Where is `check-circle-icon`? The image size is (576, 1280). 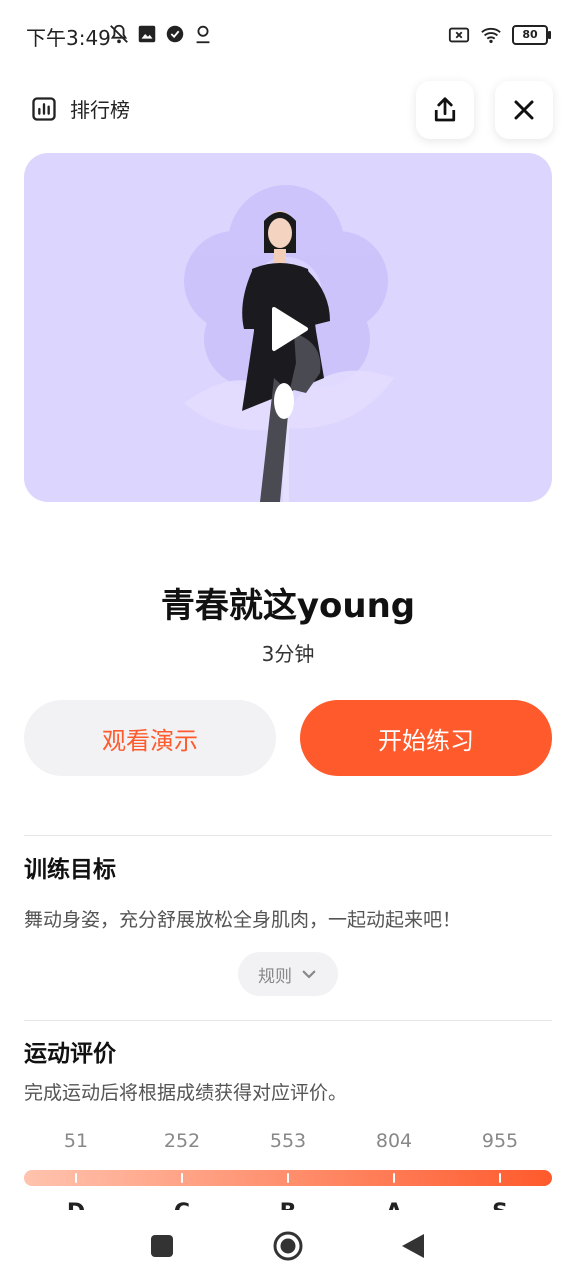
check-circle-icon is located at coordinates (175, 34).